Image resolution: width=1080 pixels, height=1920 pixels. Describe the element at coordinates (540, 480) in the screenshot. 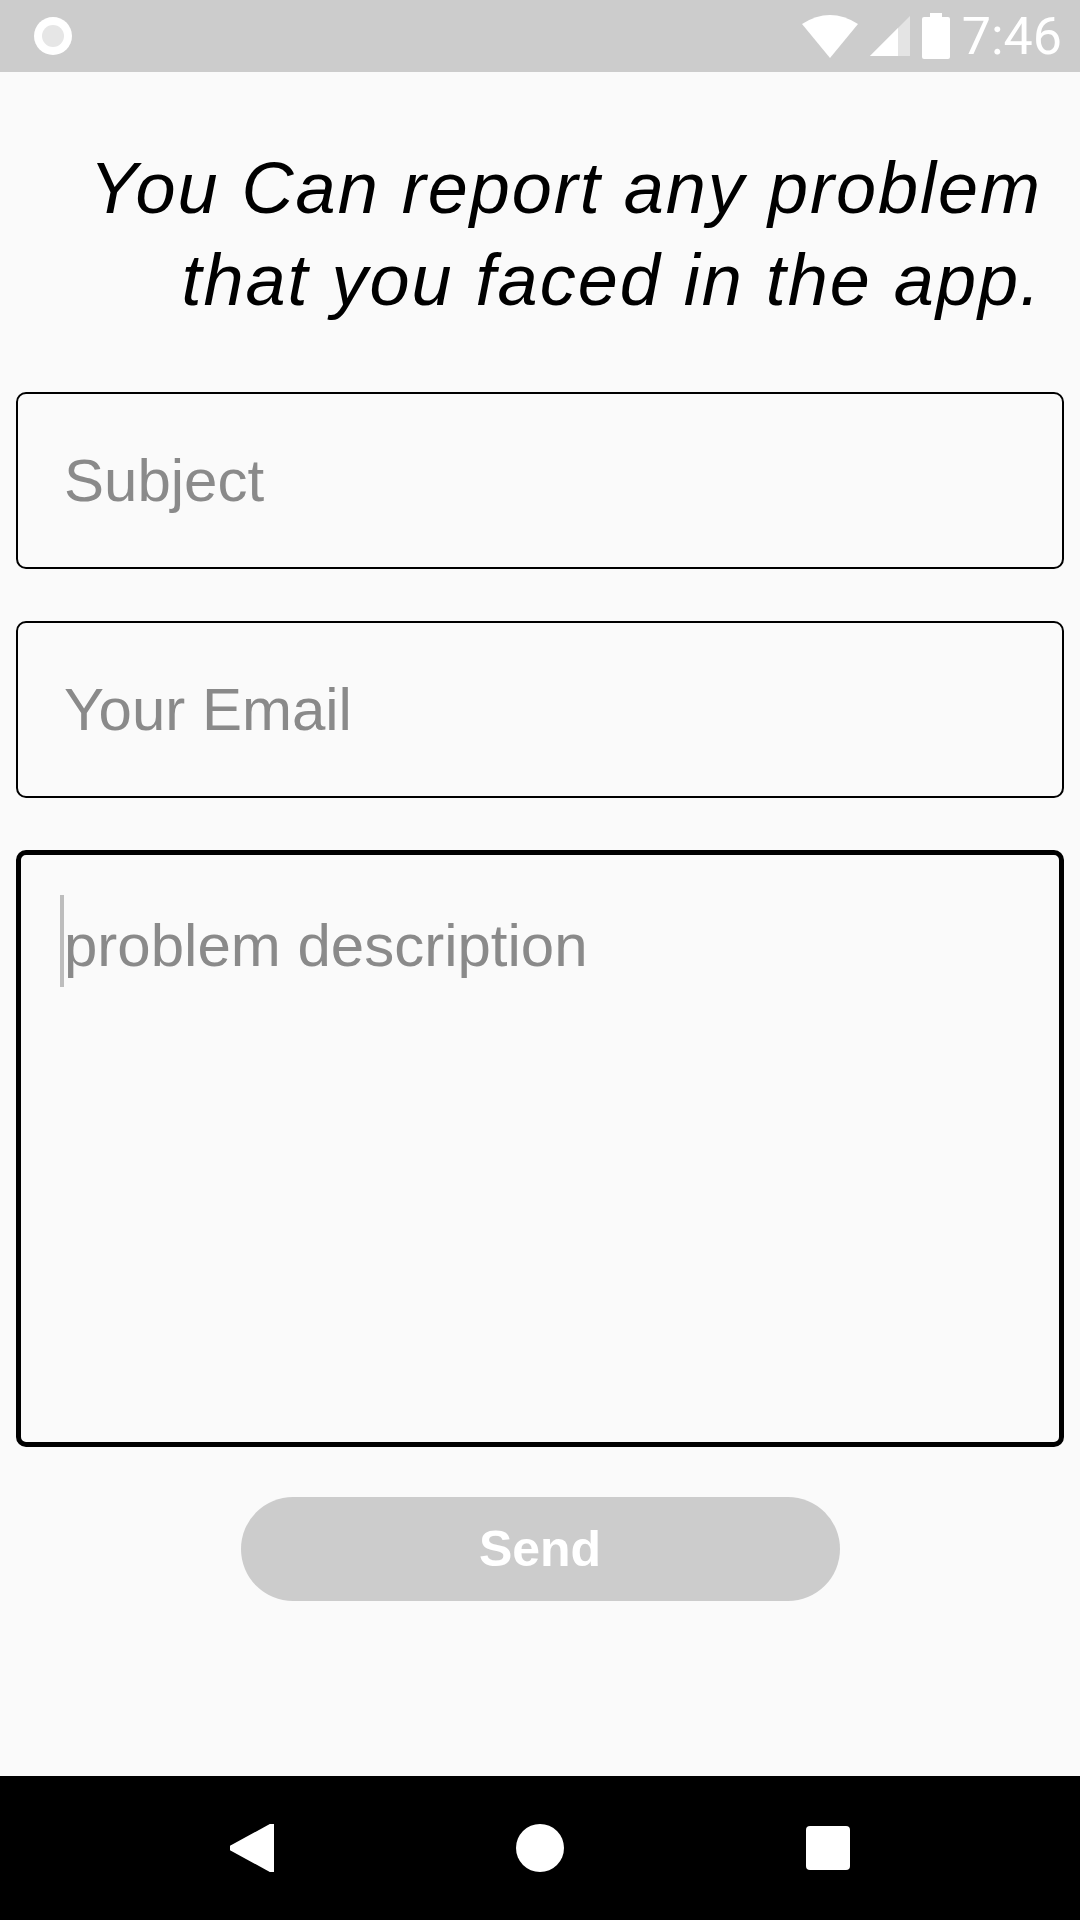

I see `input-field: Subject` at that location.